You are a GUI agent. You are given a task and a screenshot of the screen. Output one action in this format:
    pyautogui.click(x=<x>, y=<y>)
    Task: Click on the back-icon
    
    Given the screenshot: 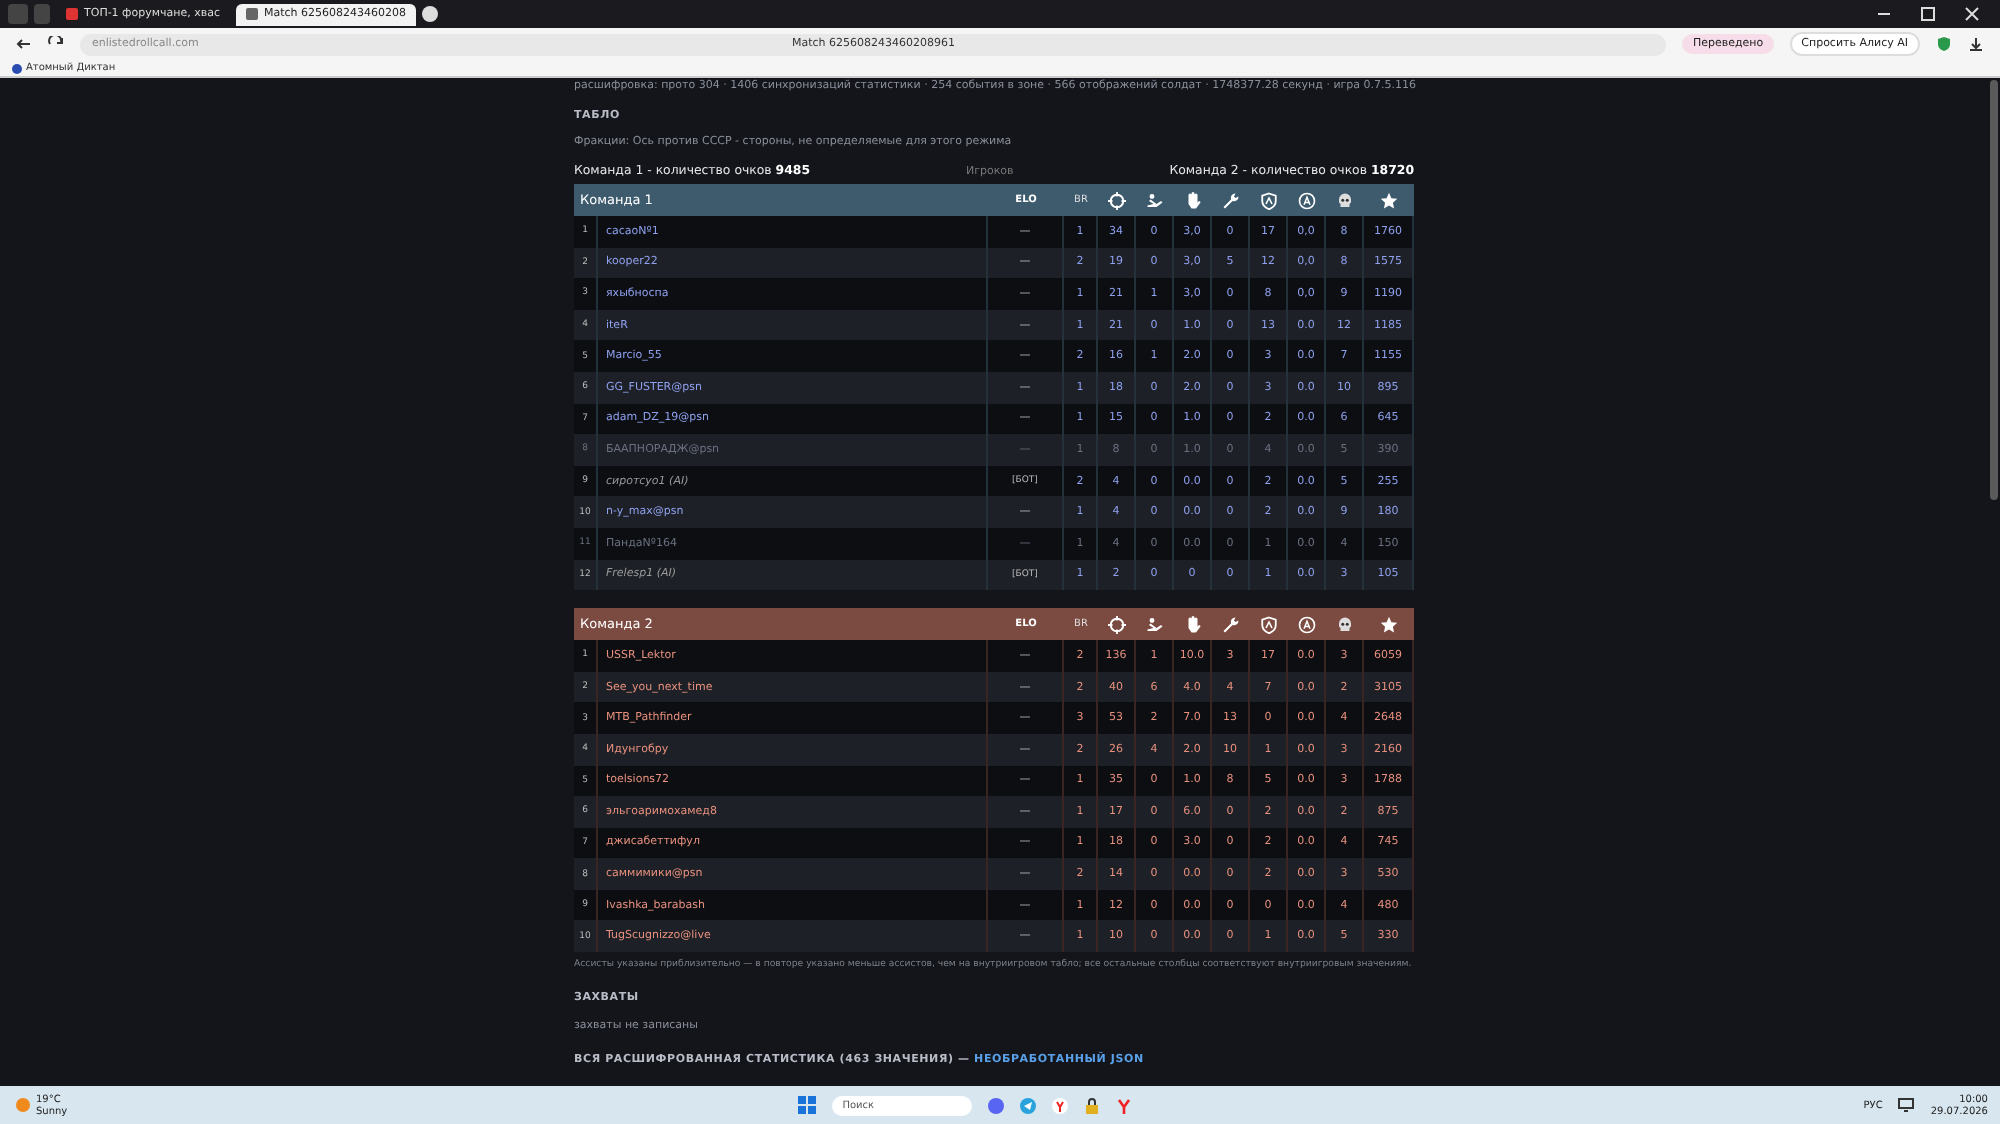 What is the action you would take?
    pyautogui.click(x=24, y=44)
    